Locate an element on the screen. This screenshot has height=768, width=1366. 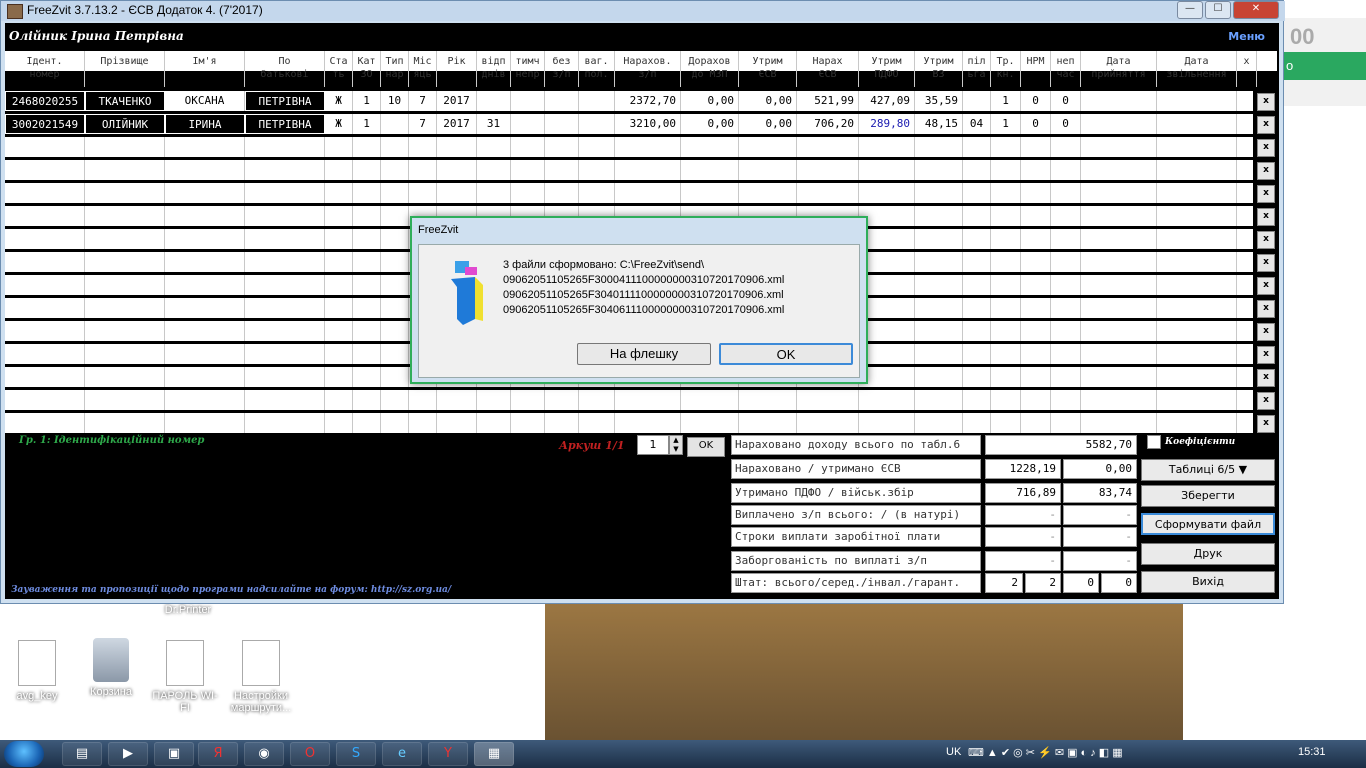
column-header: Дата прийняття is located at coordinates (1119, 69).